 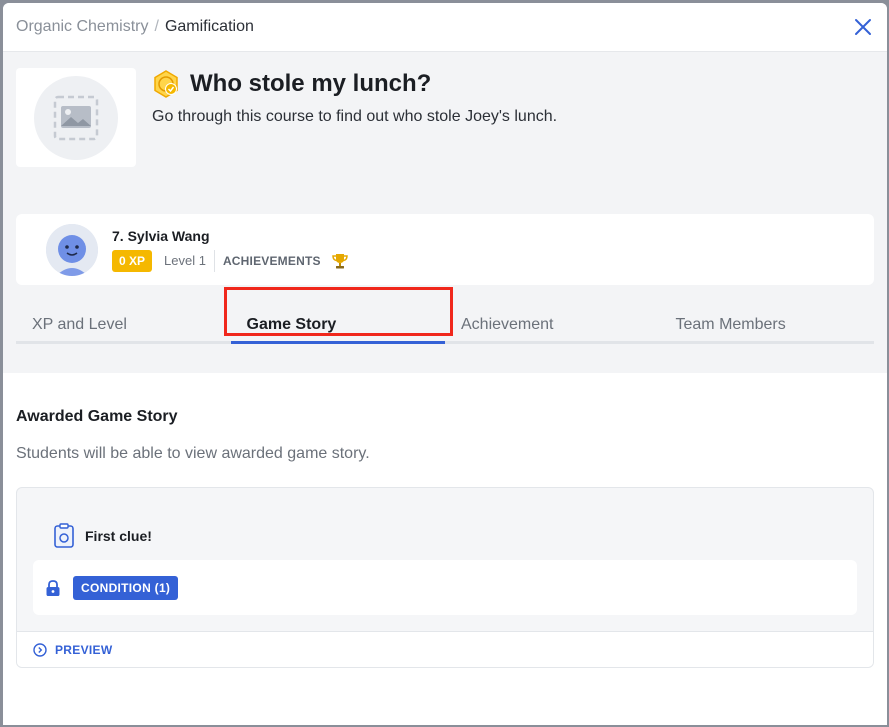 What do you see at coordinates (271, 260) in the screenshot?
I see `achievements-label: ACHIEVEMENTS` at bounding box center [271, 260].